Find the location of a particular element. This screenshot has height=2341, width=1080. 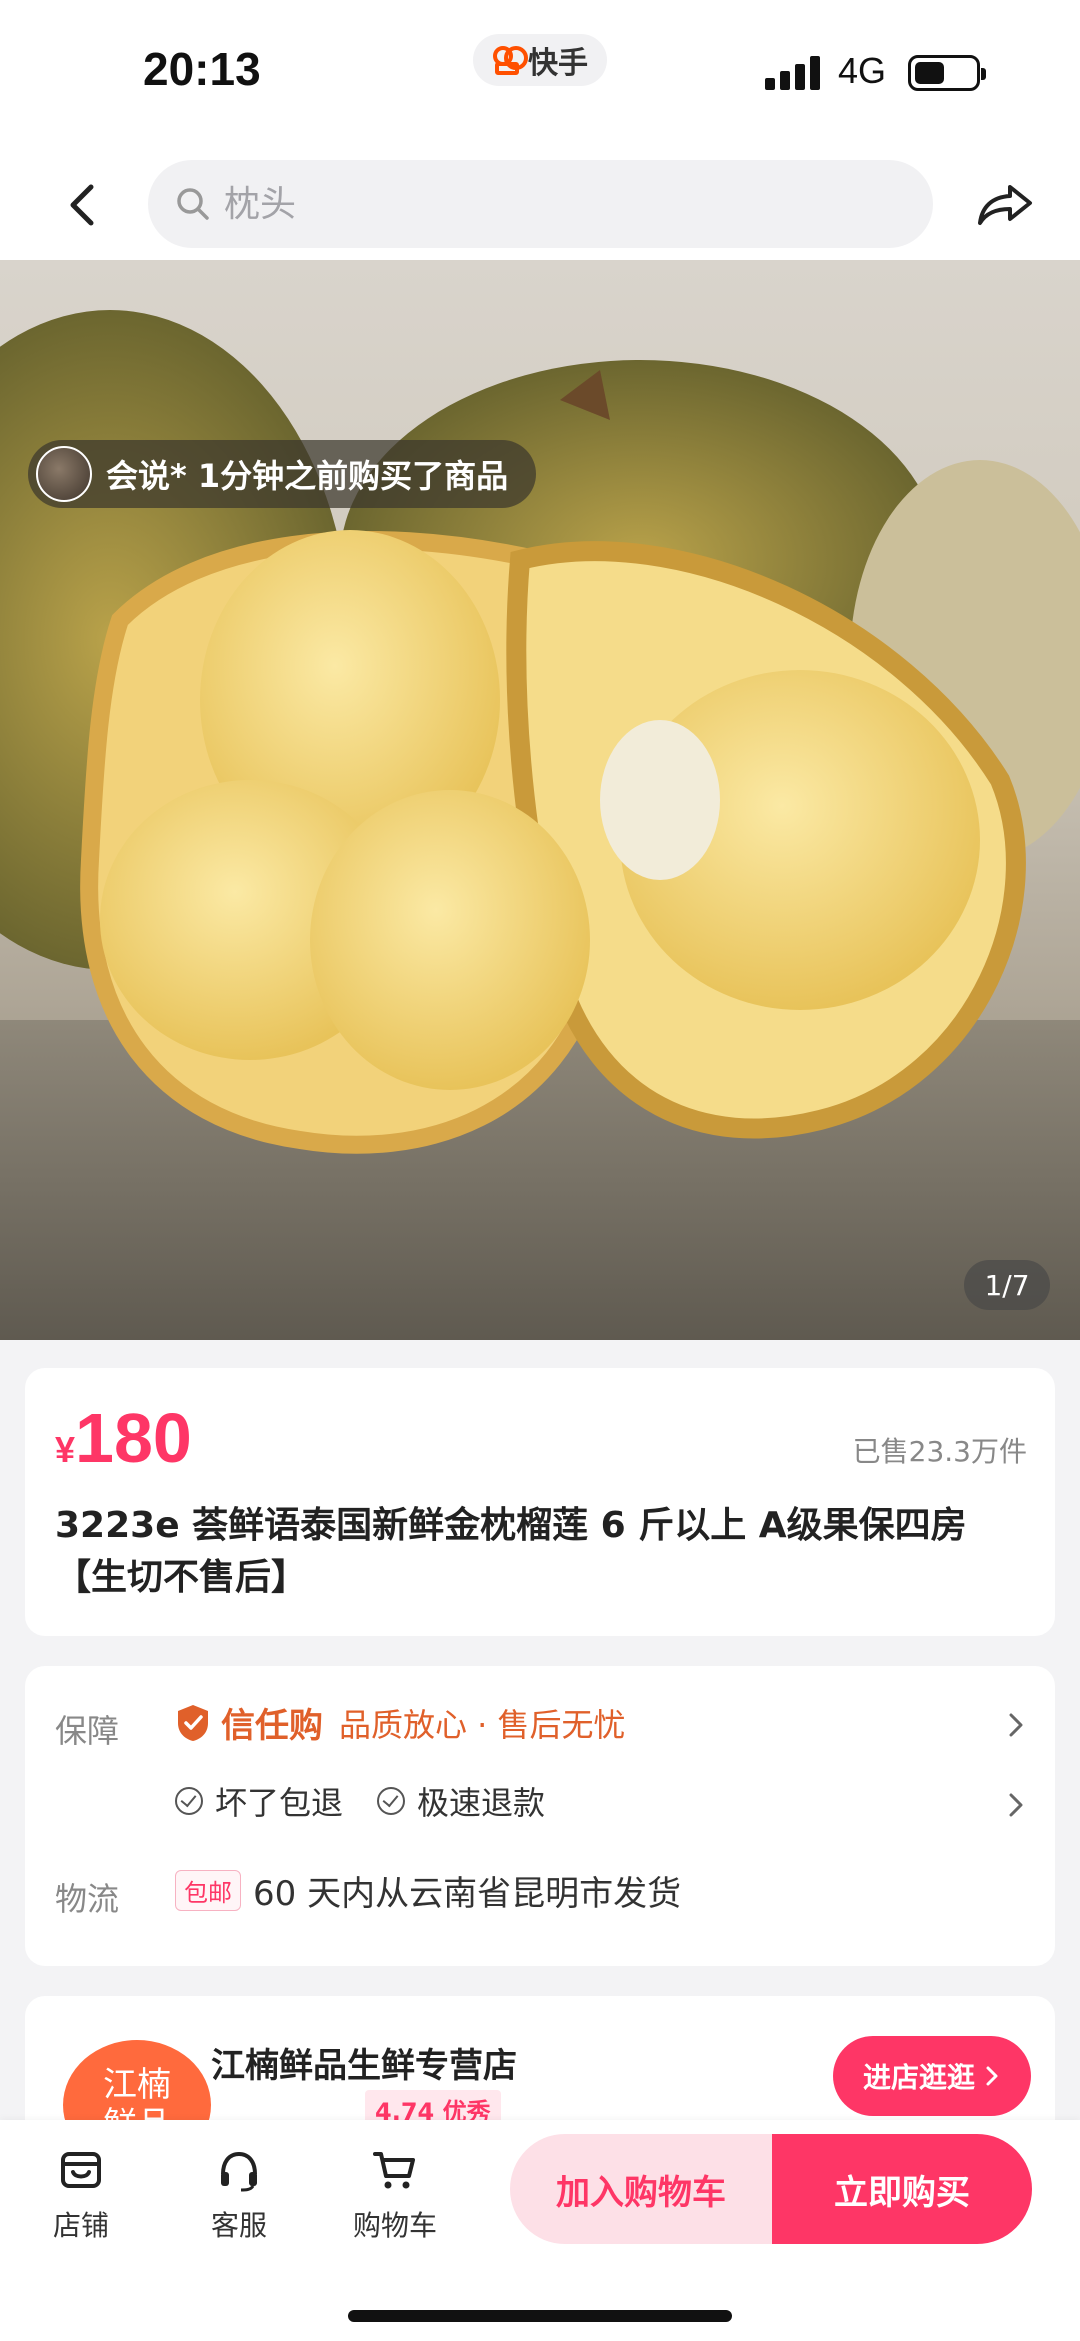

shipping-row: 包邮 60 天内从云南省昆明市发货 is located at coordinates (428, 1890).